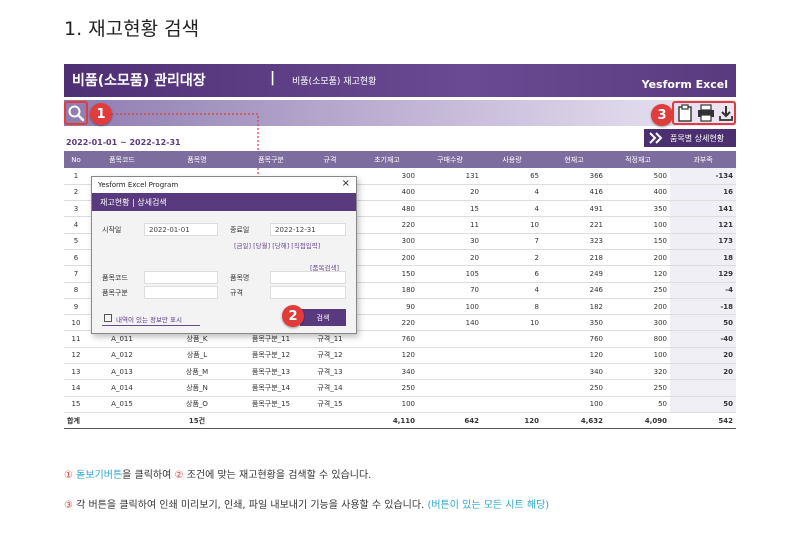 Image resolution: width=800 pixels, height=535 pixels. What do you see at coordinates (308, 292) in the screenshot?
I see `spec-field` at bounding box center [308, 292].